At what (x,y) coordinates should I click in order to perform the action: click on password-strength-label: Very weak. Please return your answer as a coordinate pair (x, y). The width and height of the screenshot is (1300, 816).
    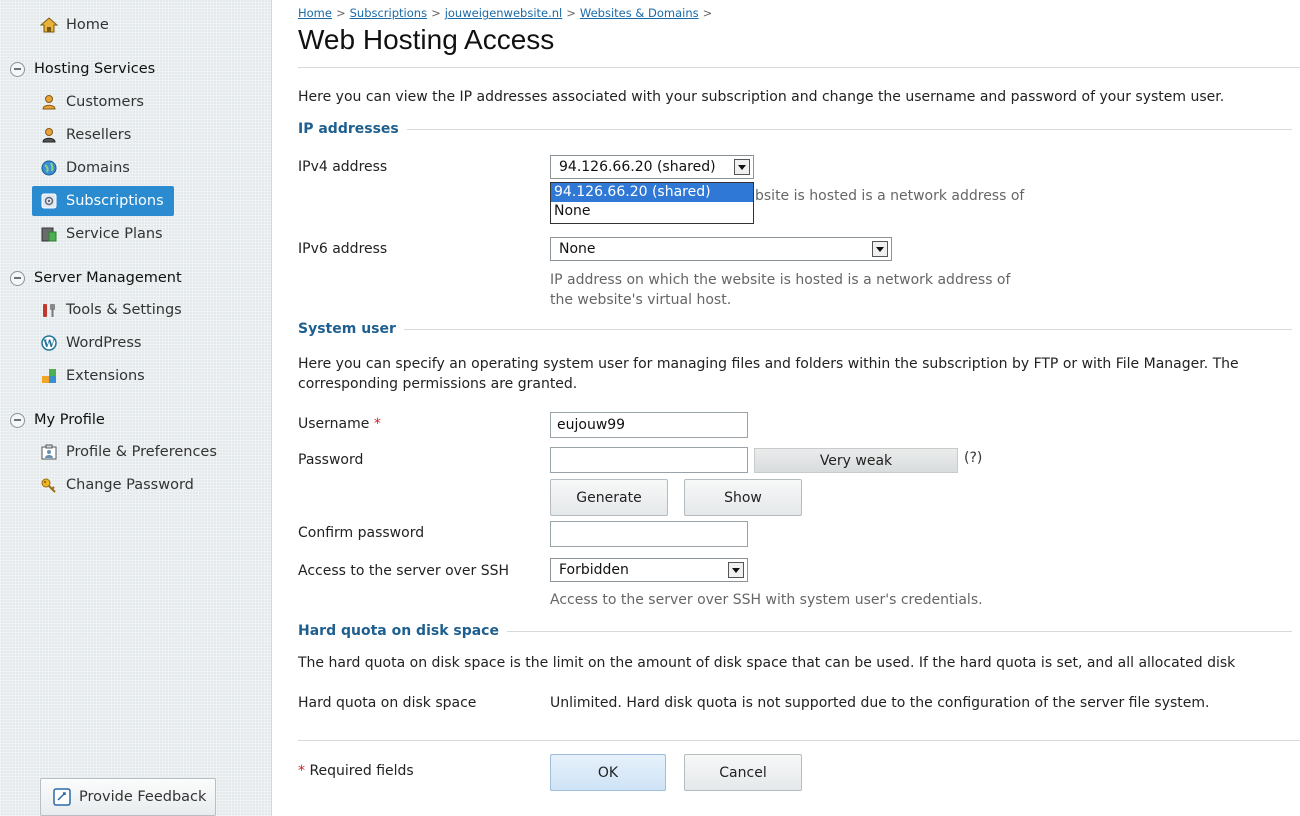
    Looking at the image, I should click on (856, 460).